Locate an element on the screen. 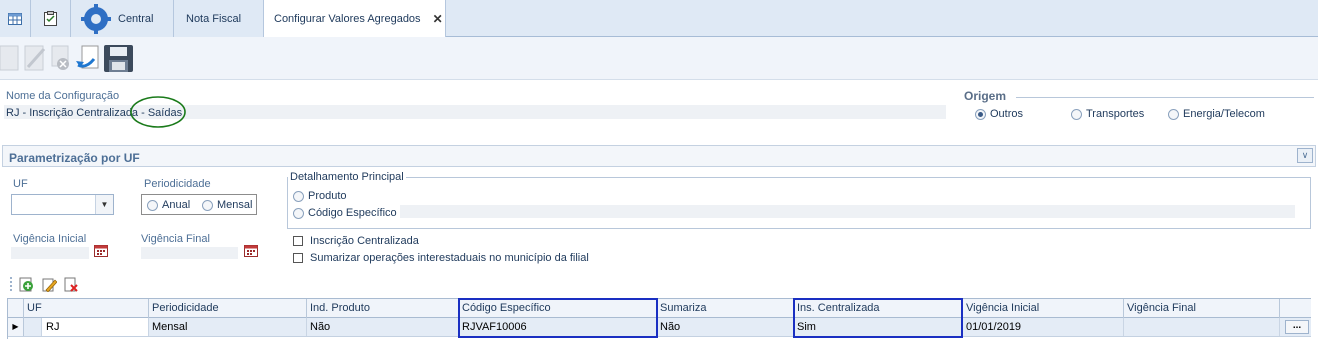 Image resolution: width=1318 pixels, height=339 pixels. edit-button is located at coordinates (36, 59).